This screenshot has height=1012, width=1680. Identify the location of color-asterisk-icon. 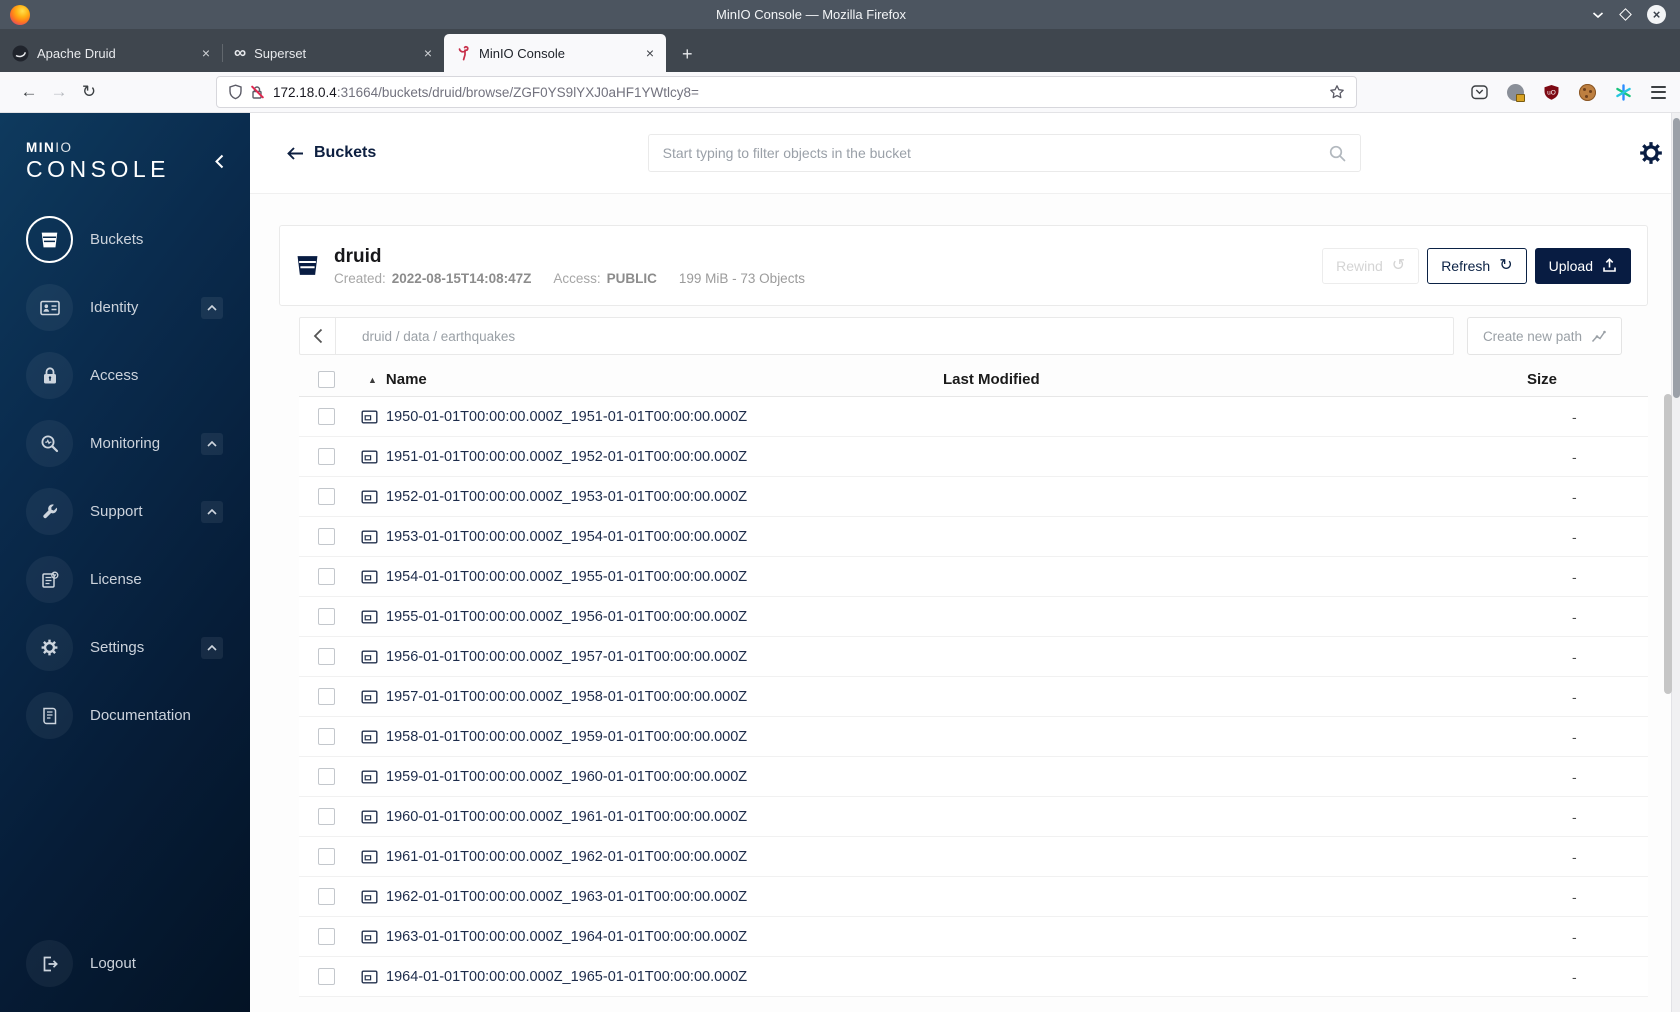
(1623, 92).